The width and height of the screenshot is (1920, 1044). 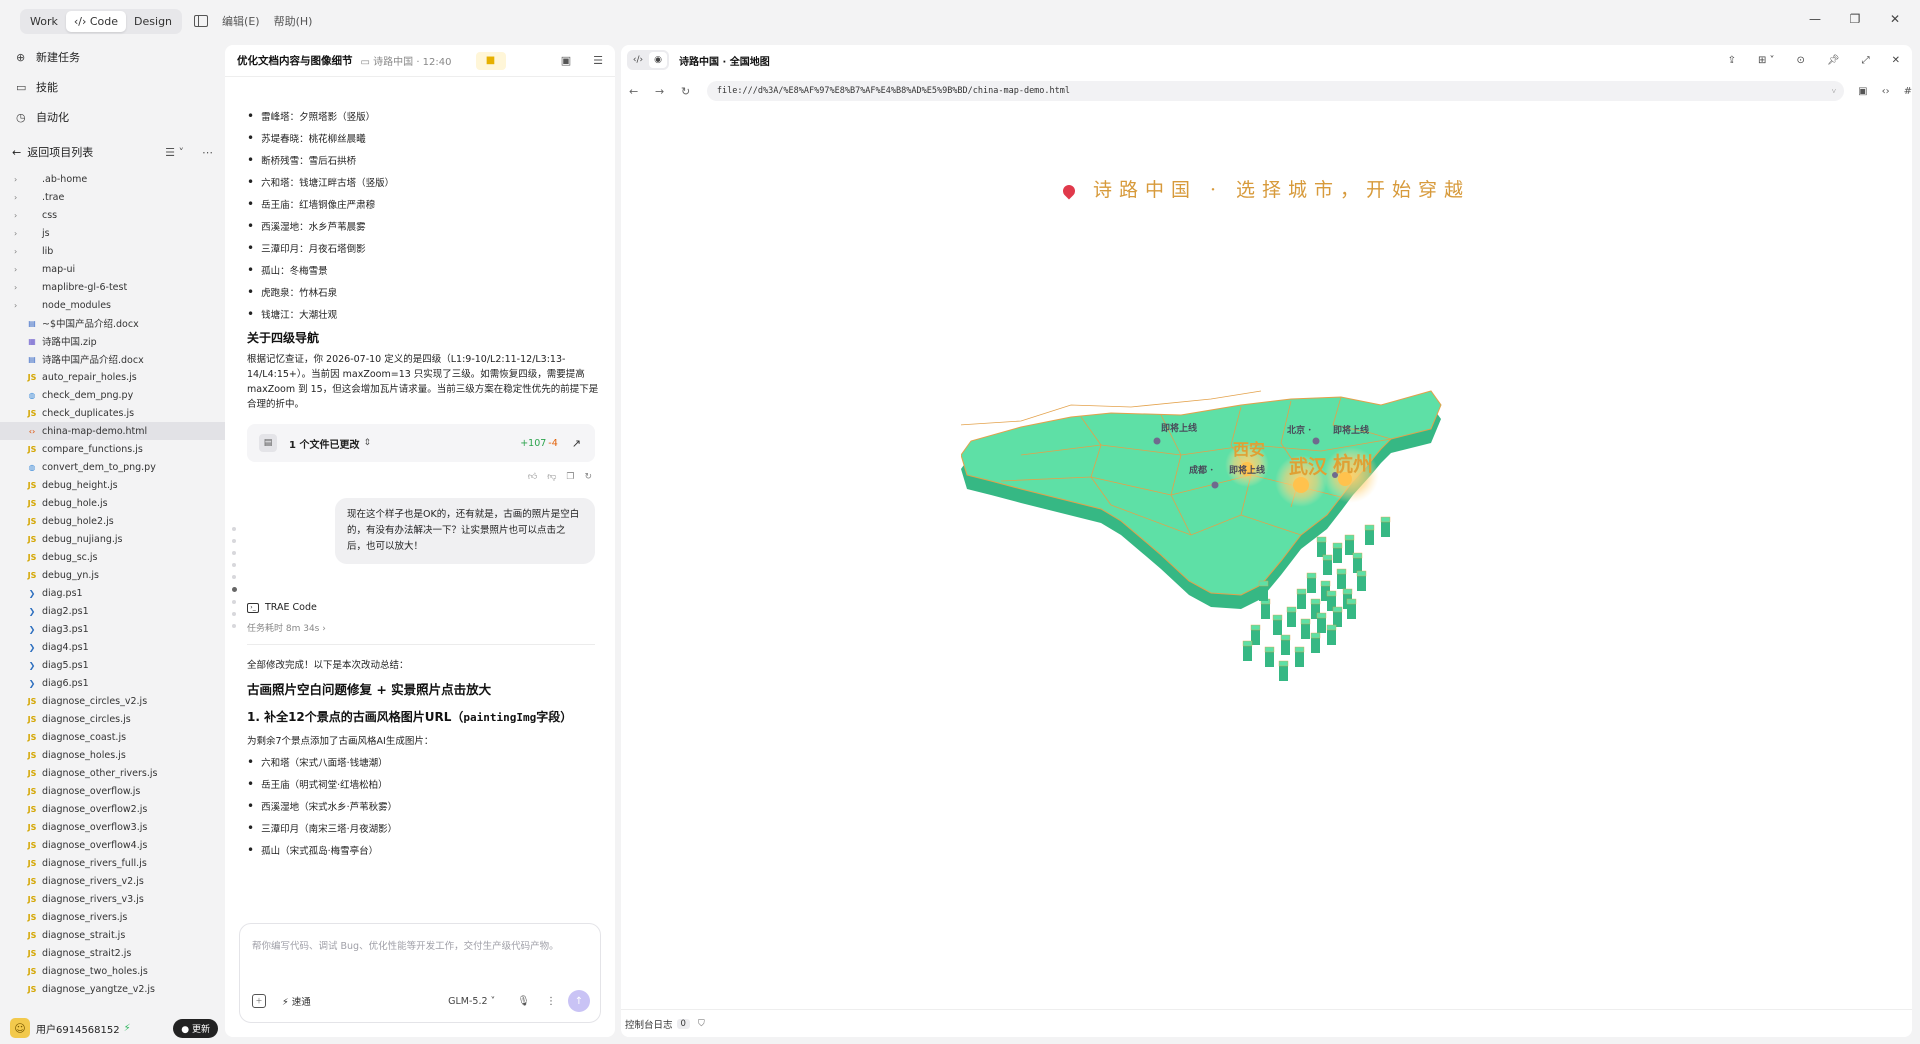 I want to click on open-external-icon: ↗, so click(x=576, y=443).